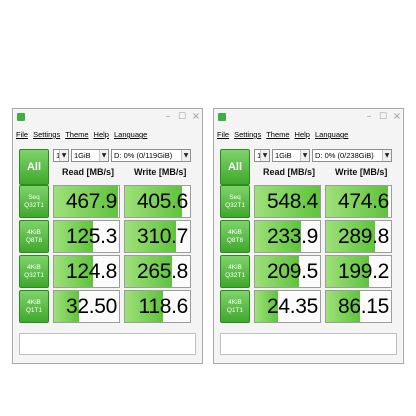 Image resolution: width=416 pixels, height=416 pixels. I want to click on read-value: 32.50, so click(91, 306).